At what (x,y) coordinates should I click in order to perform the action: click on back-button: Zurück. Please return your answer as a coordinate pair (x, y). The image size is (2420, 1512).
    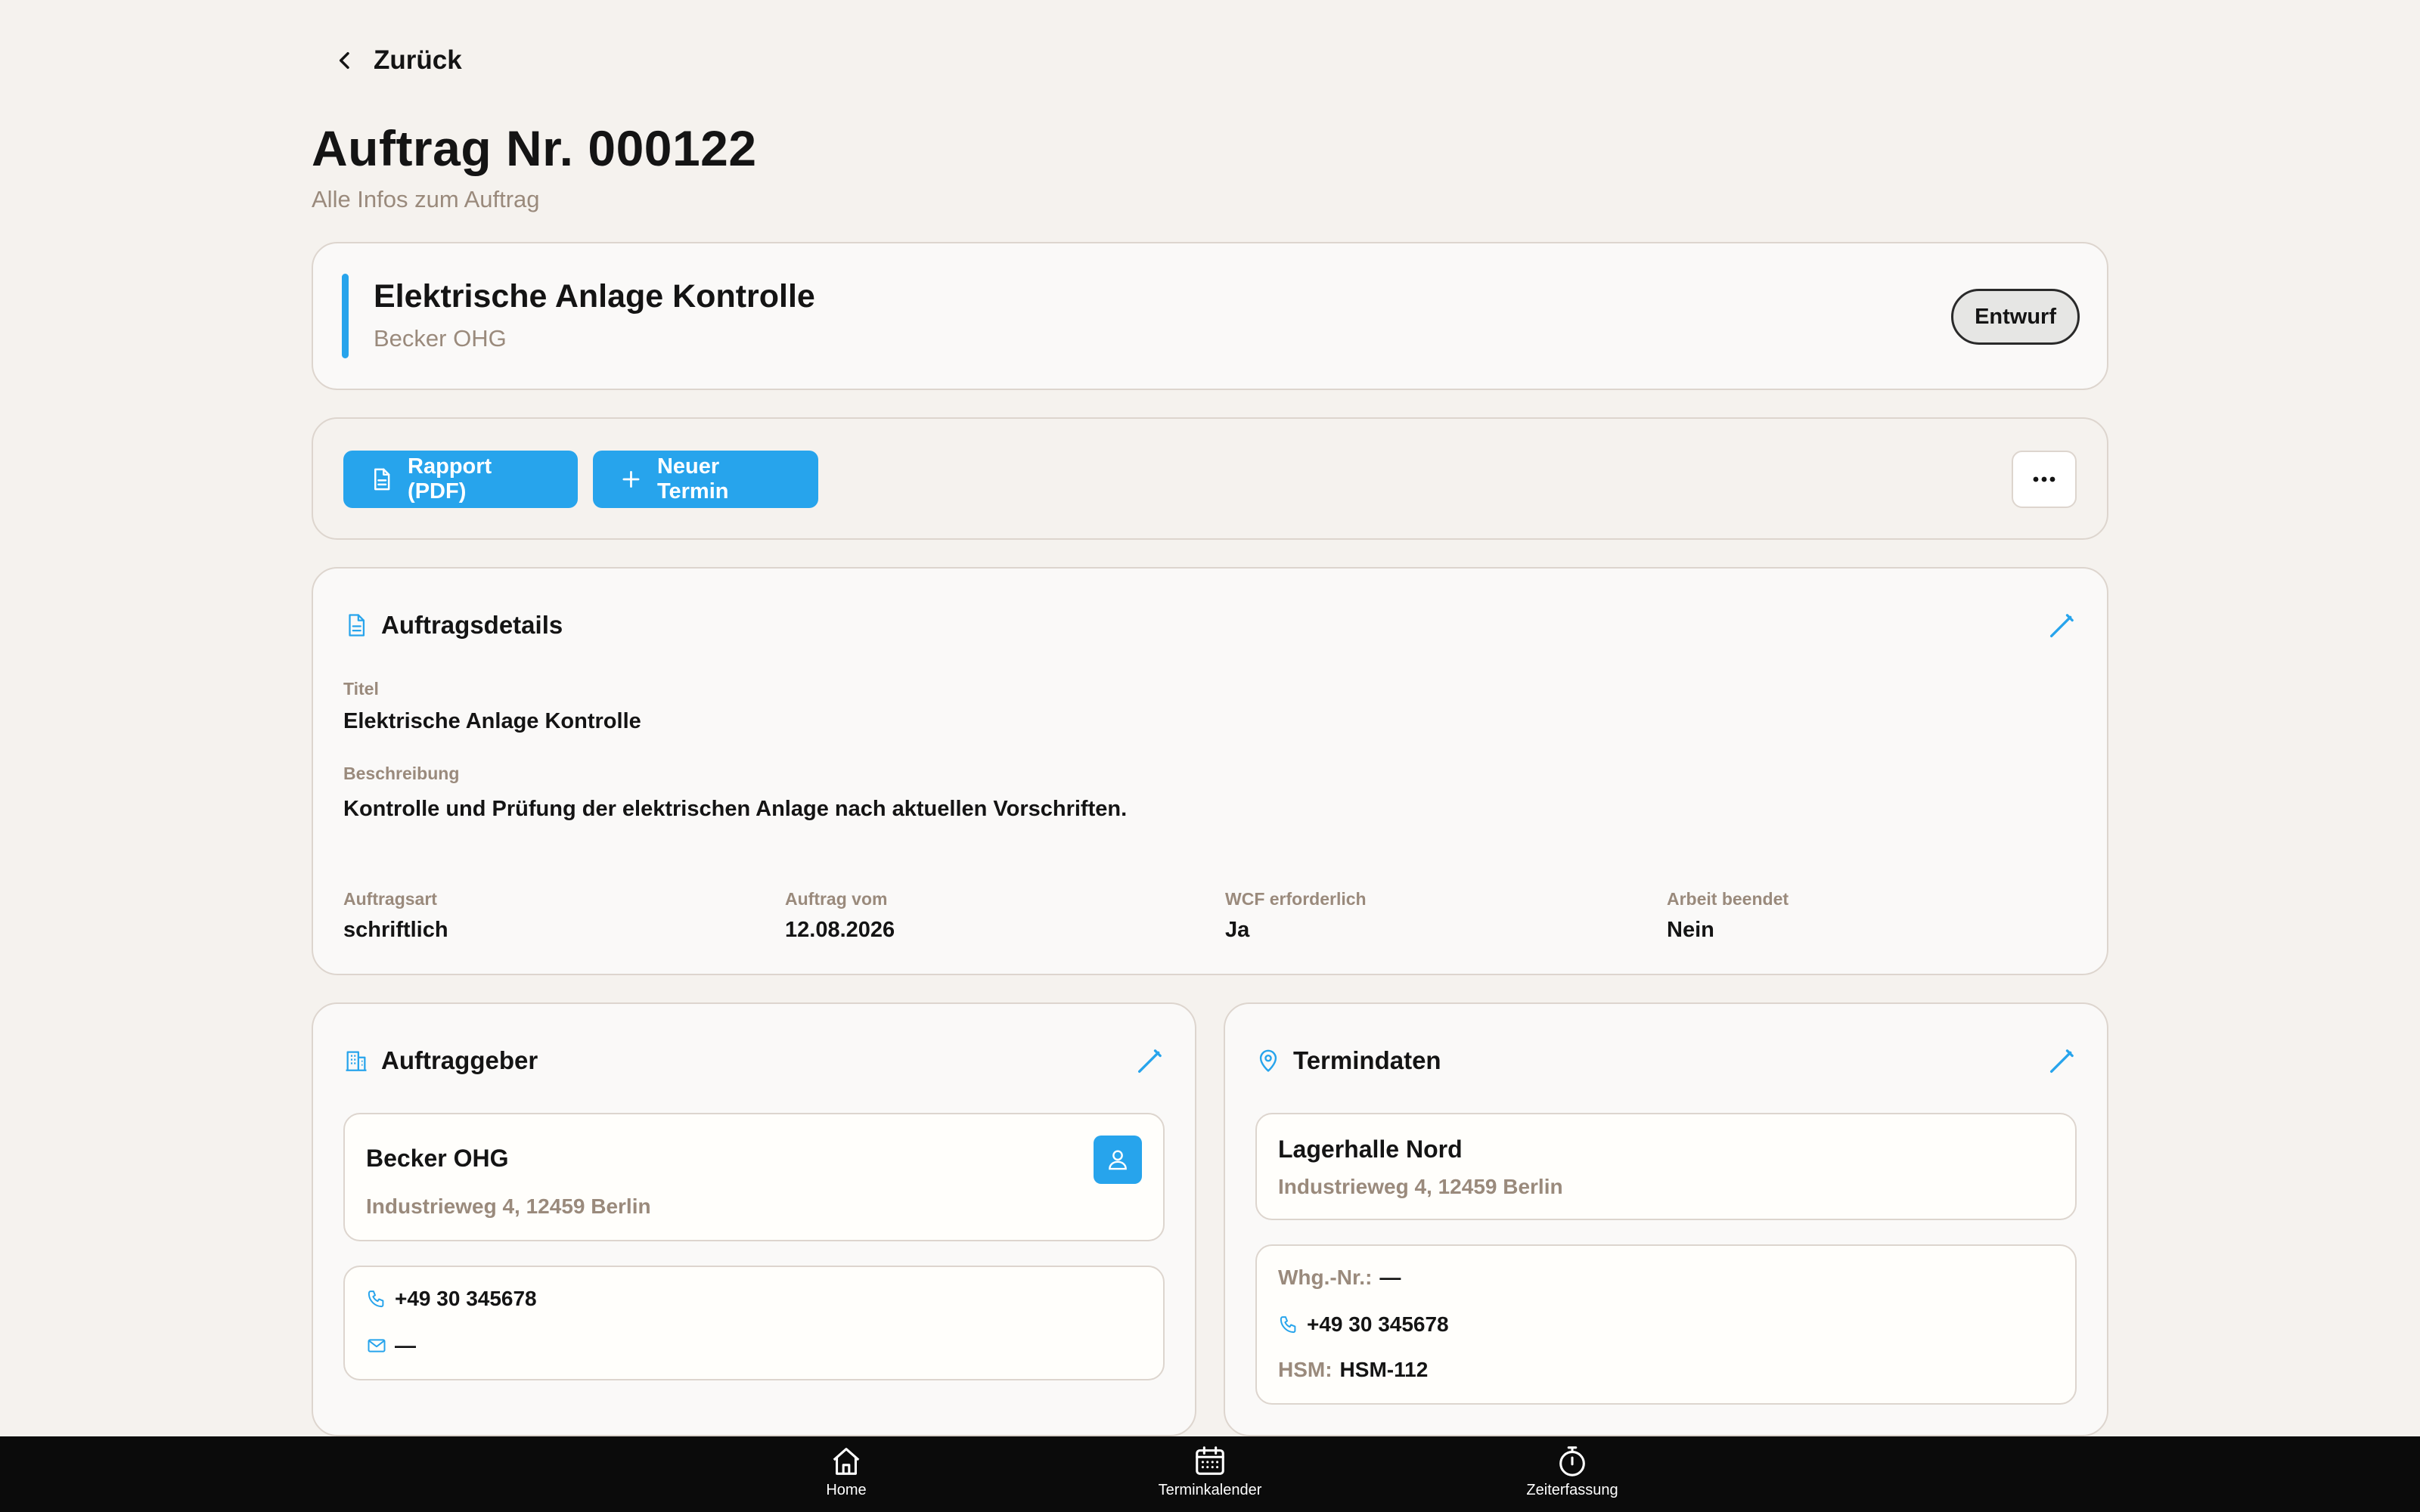
    Looking at the image, I should click on (397, 60).